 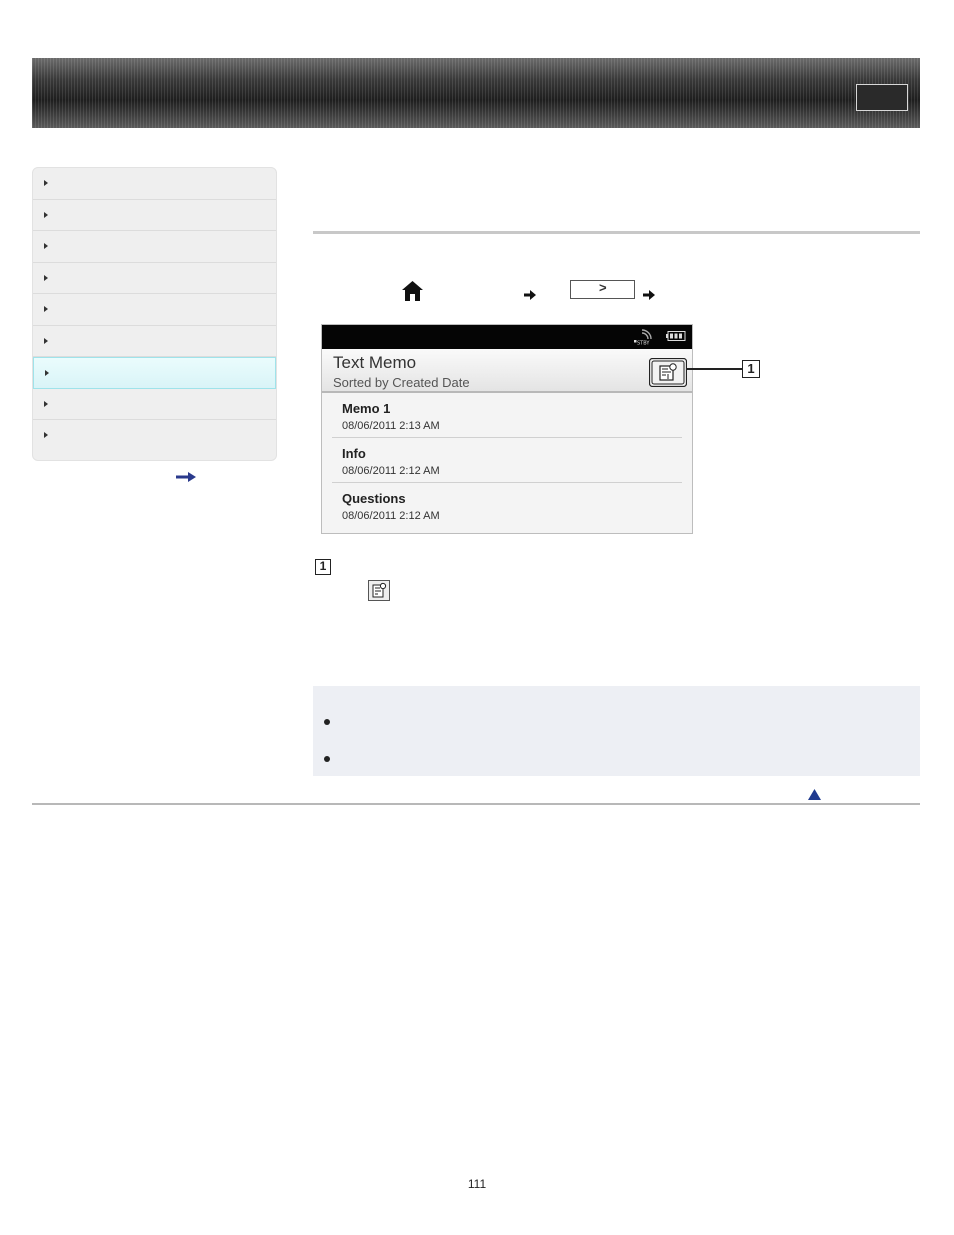 I want to click on list-item: Questions 08/06/2011 2:12 AM, so click(x=507, y=505).